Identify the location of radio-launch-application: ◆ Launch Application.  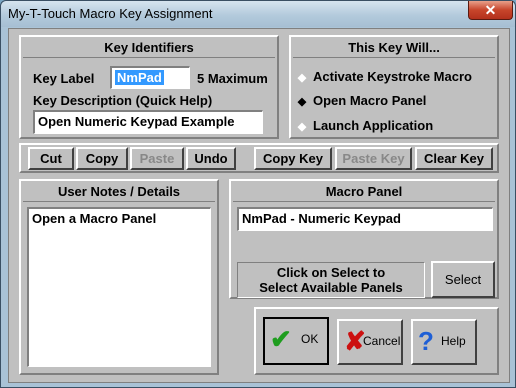
(365, 125).